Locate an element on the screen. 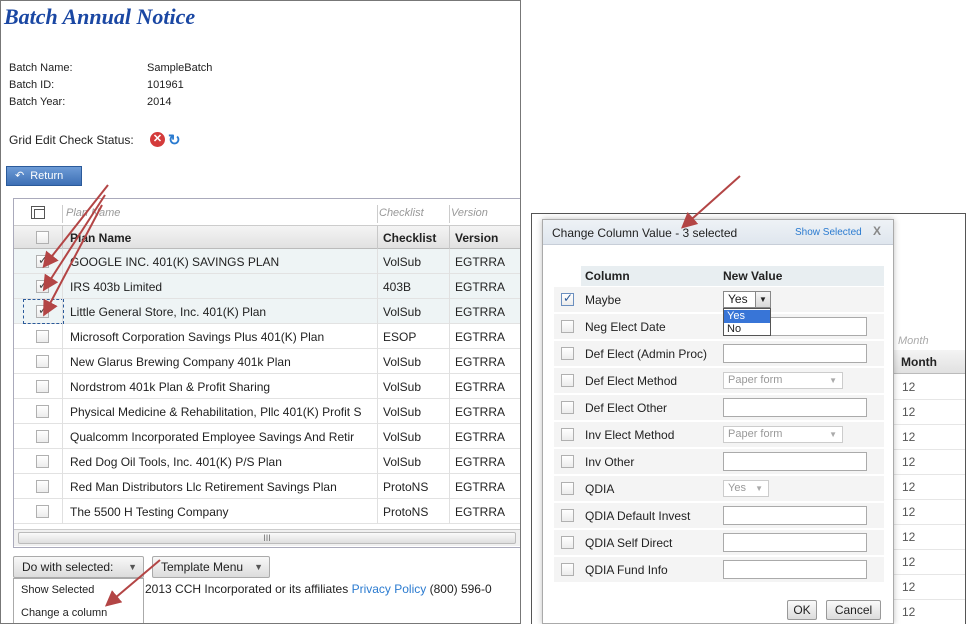 The width and height of the screenshot is (968, 624). menu-item-show-selected: Show Selected is located at coordinates (79, 590).